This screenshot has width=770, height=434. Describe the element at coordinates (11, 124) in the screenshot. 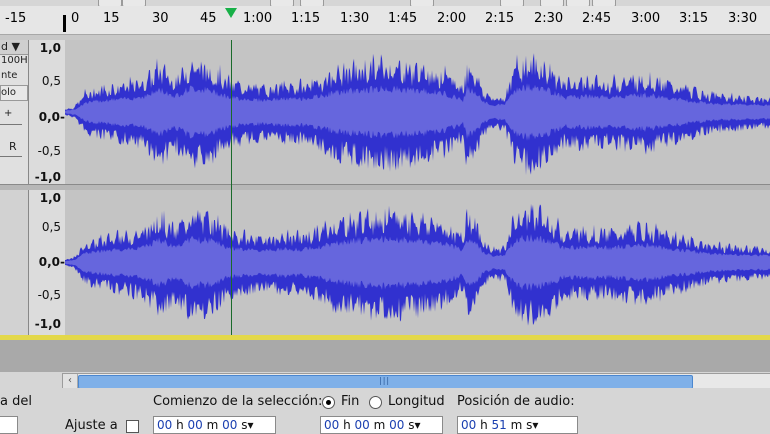

I see `gain-slider-track` at that location.